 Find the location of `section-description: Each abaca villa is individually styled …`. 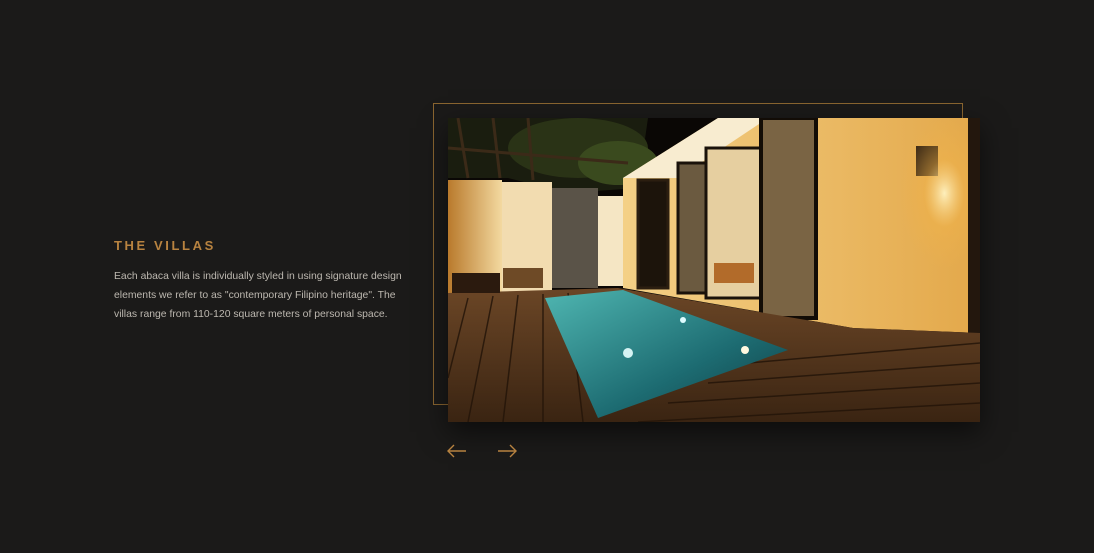

section-description: Each abaca villa is individually styled … is located at coordinates (258, 295).